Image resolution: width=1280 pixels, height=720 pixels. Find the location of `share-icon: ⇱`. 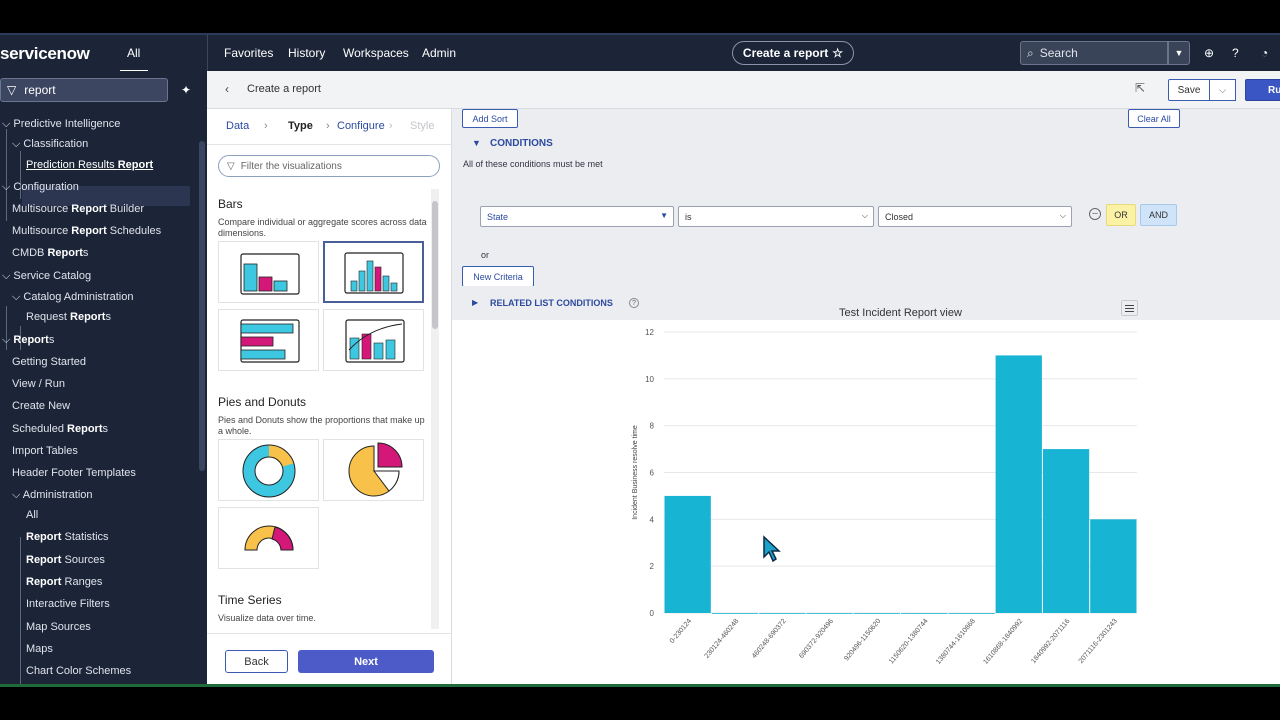

share-icon: ⇱ is located at coordinates (1140, 88).